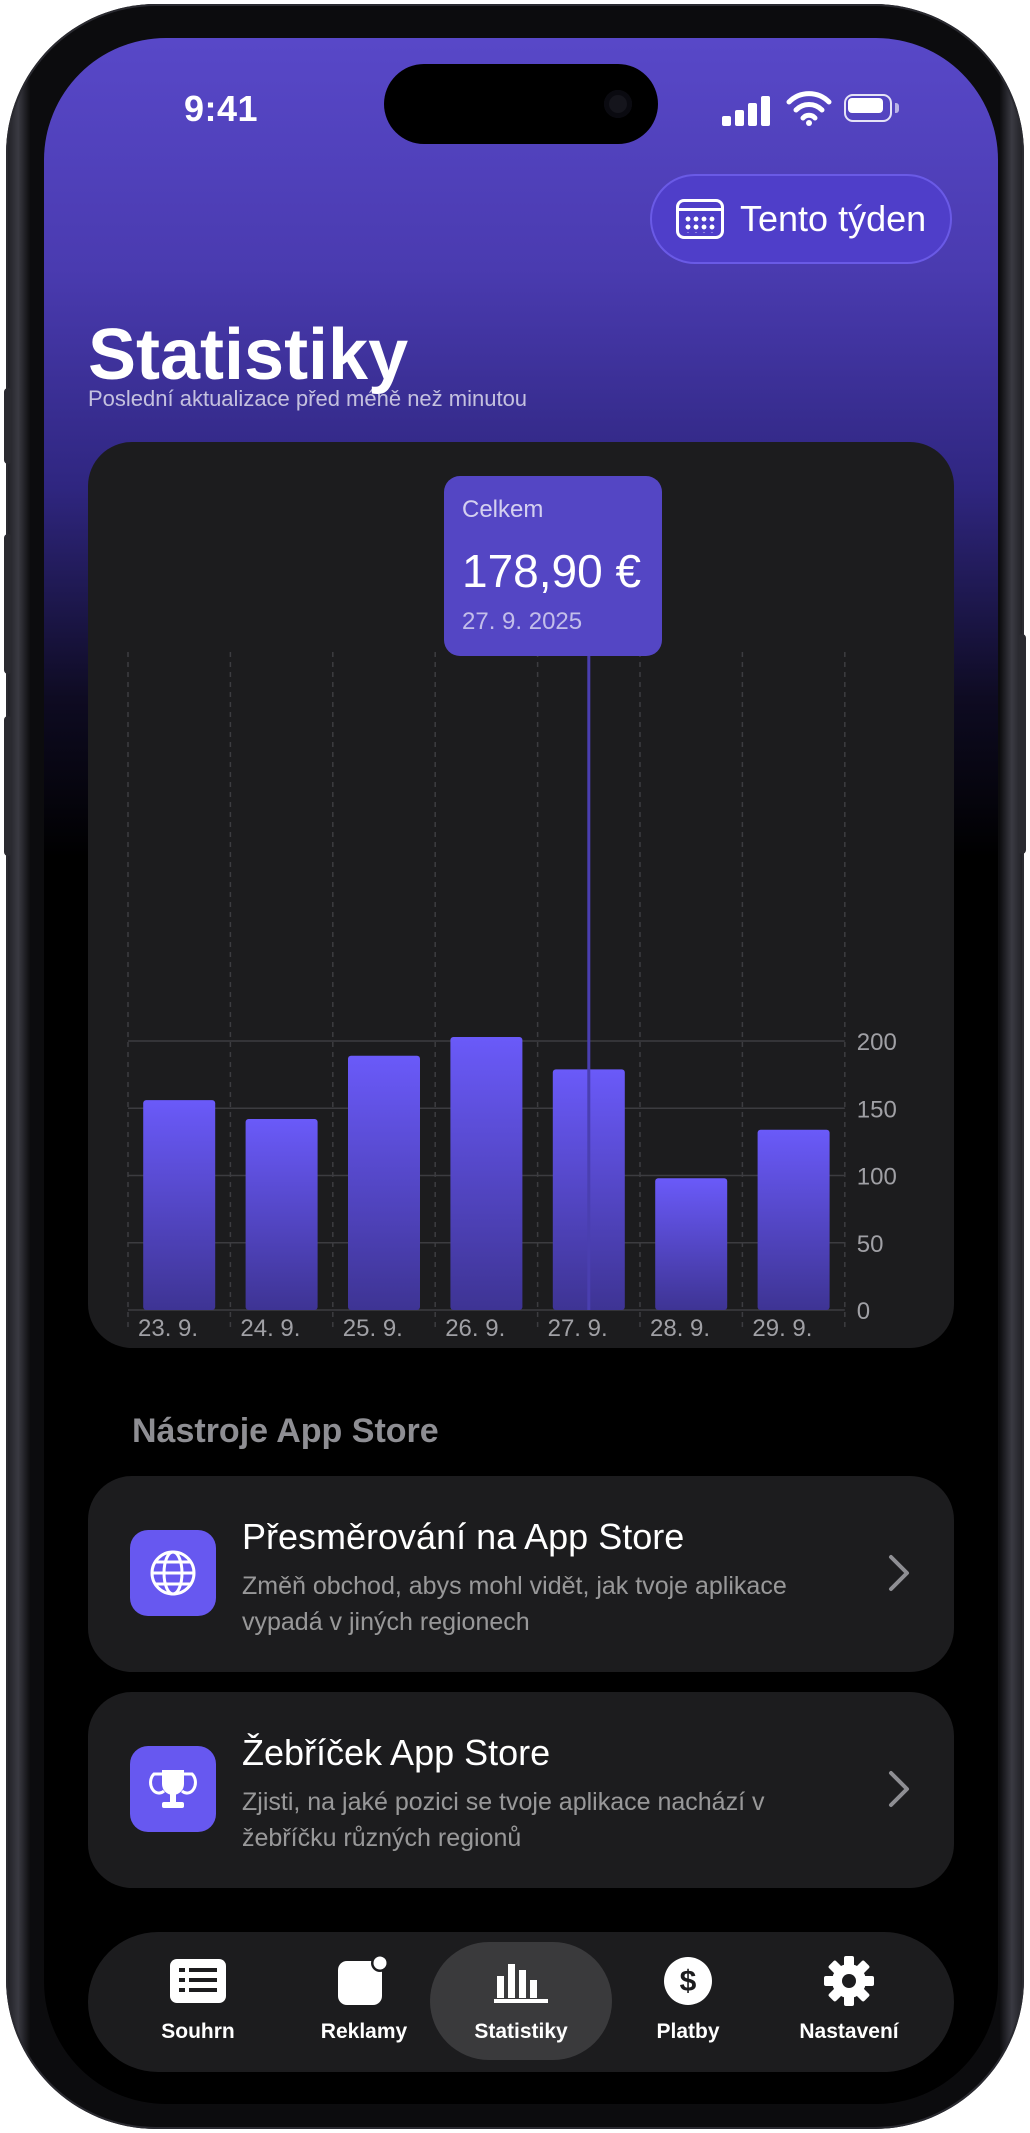 This screenshot has height=2133, width=1030. Describe the element at coordinates (168, 1328) in the screenshot. I see `x-tick-label: 23. 9.` at that location.